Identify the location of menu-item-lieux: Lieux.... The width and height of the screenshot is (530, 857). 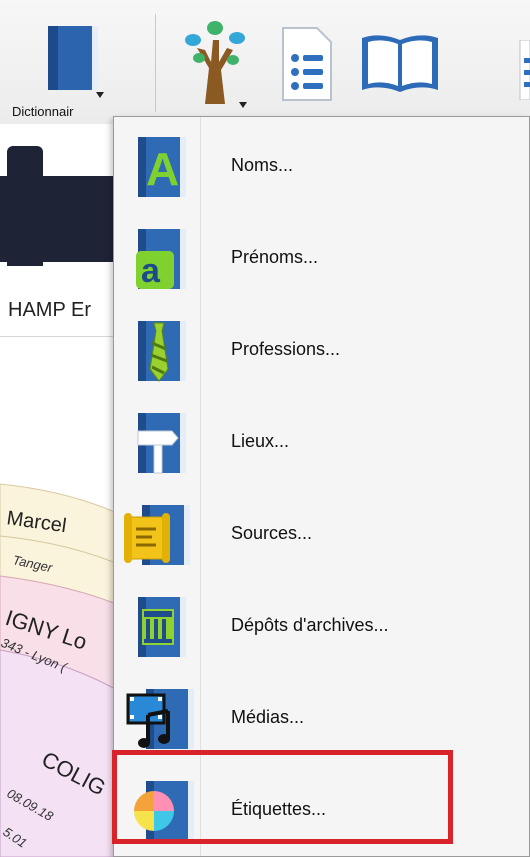
(321, 443).